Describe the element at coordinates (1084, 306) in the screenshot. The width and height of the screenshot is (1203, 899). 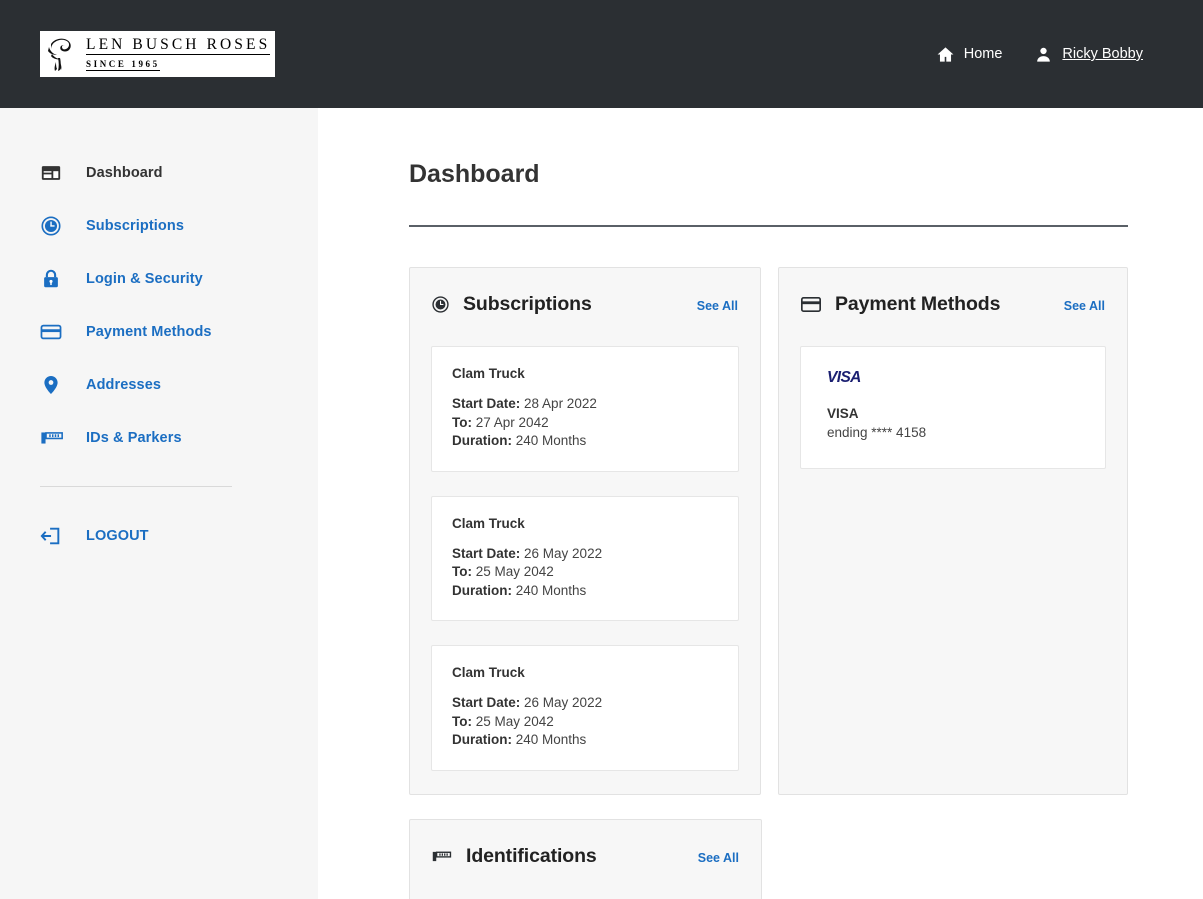
I see `payment-methods-see-all-link: See All` at that location.